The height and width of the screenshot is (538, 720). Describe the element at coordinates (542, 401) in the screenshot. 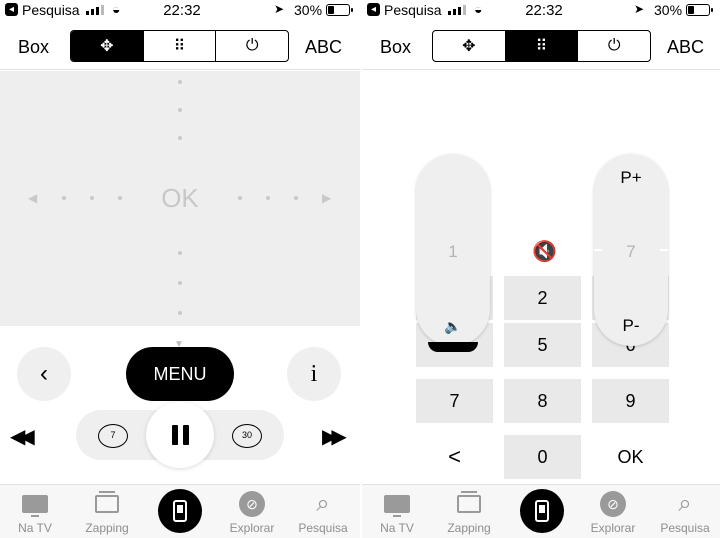

I see `key-8: 8` at that location.